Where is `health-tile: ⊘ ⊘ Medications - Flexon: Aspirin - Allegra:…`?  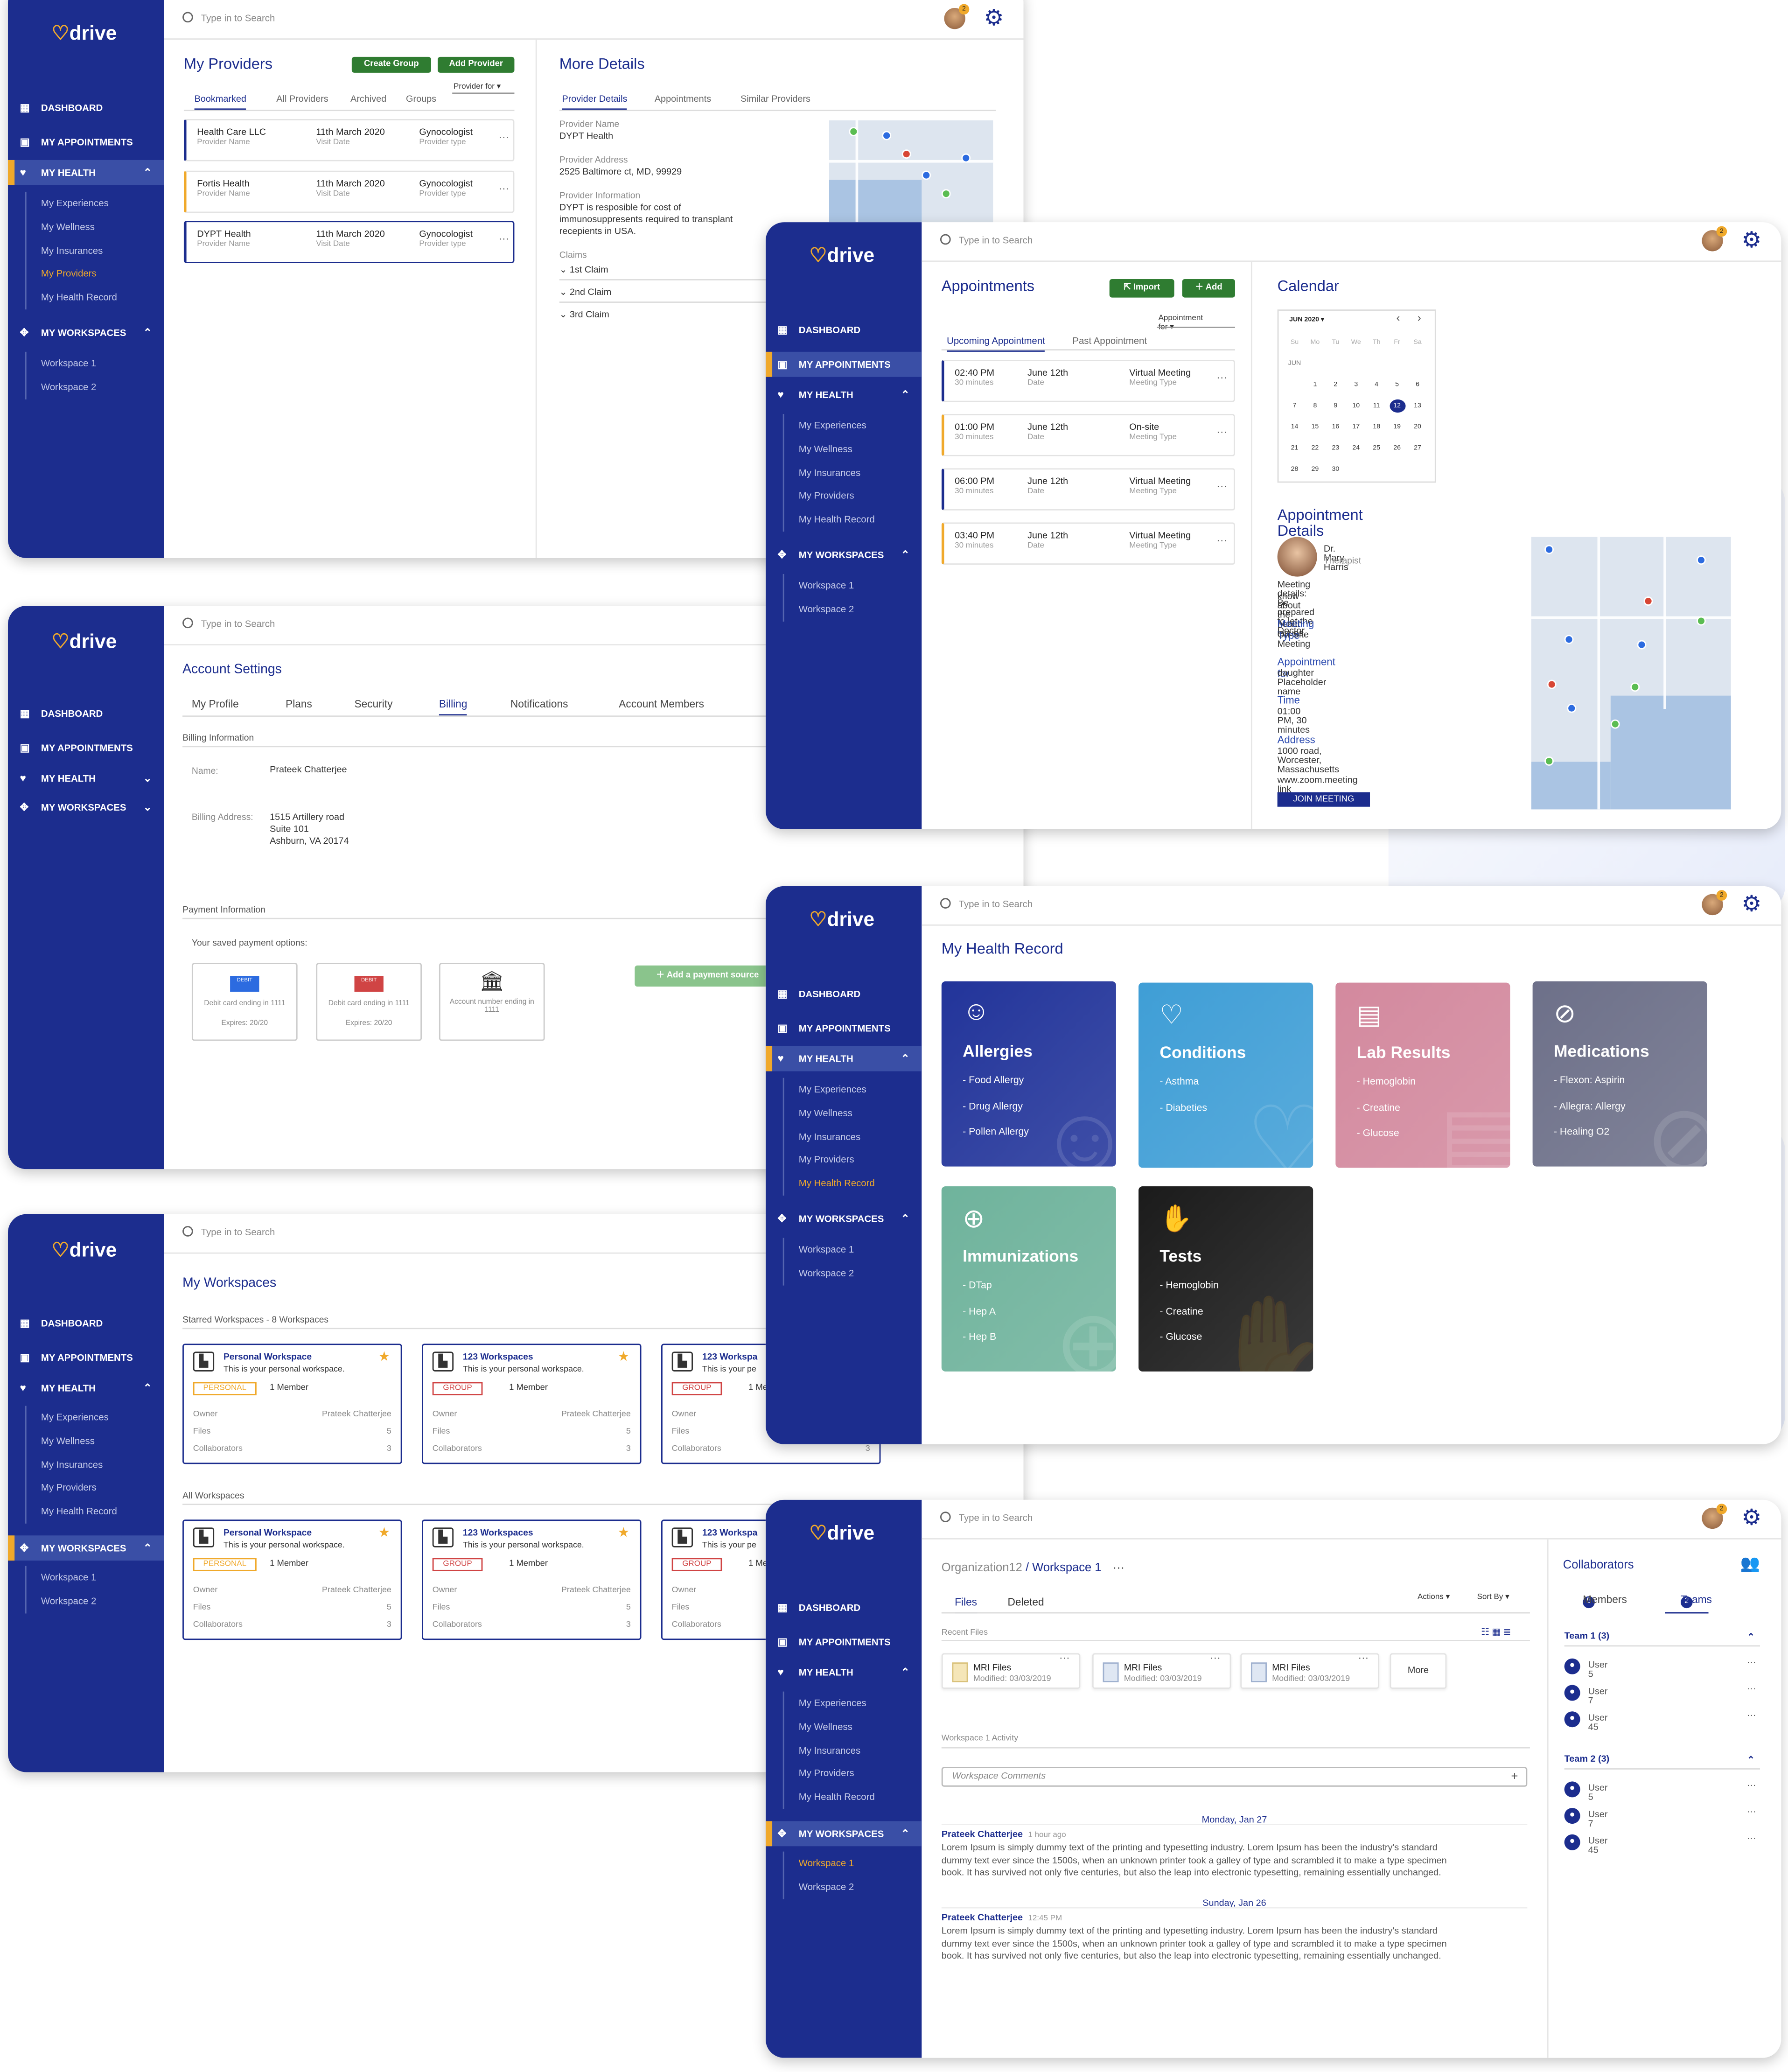 health-tile: ⊘ ⊘ Medications - Flexon: Aspirin - Allegra:… is located at coordinates (1619, 1074).